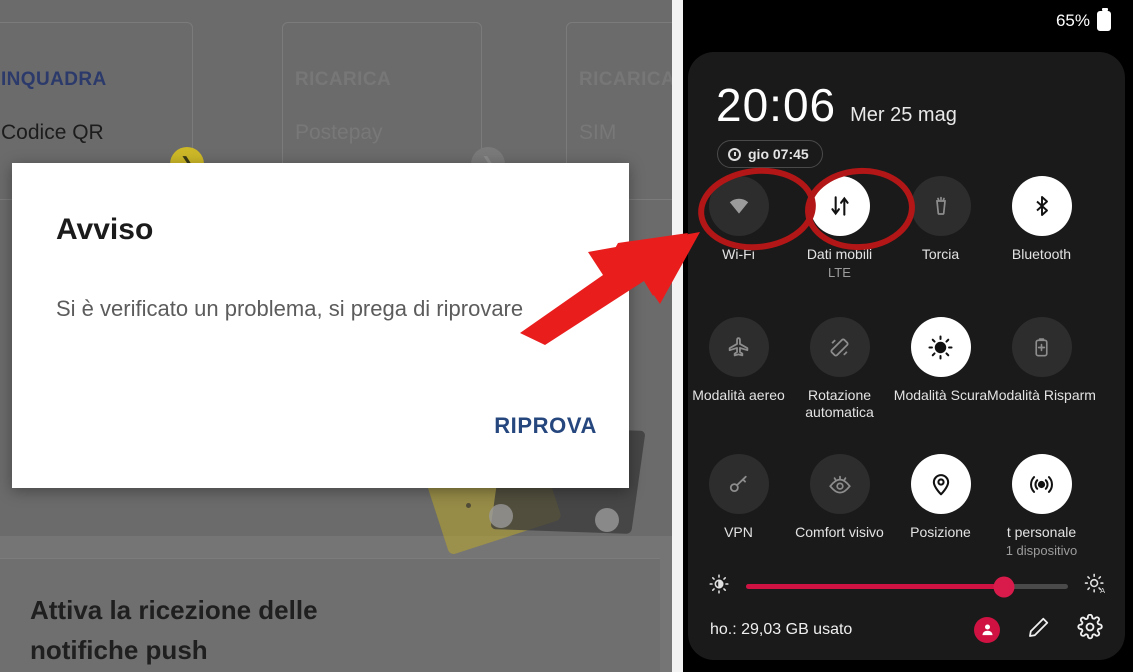 The width and height of the screenshot is (1133, 672). What do you see at coordinates (875, 586) in the screenshot?
I see `brightness-fill` at bounding box center [875, 586].